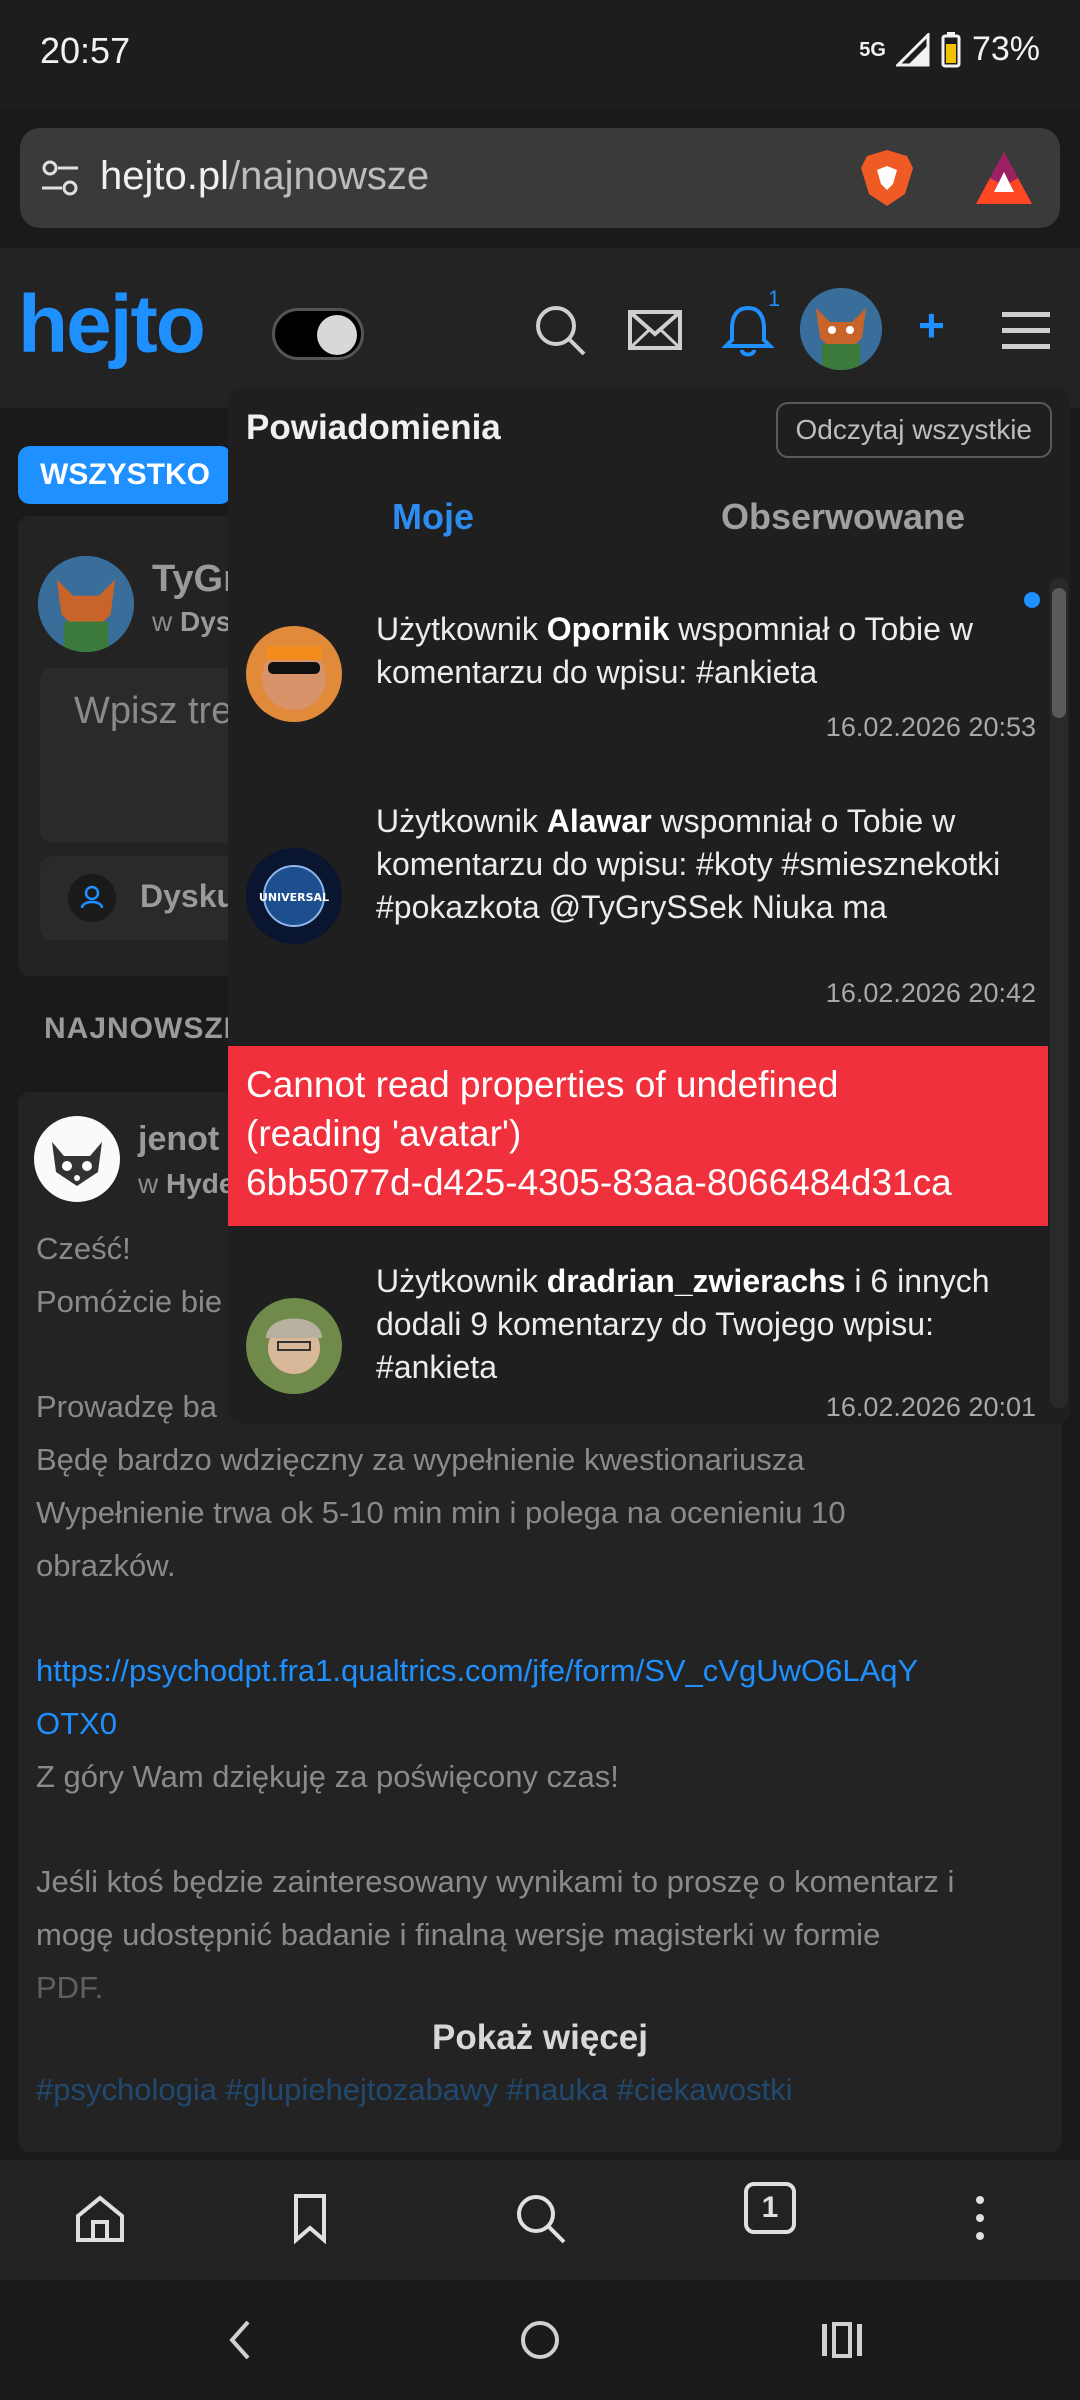  Describe the element at coordinates (930, 1407) in the screenshot. I see `notification-date: 16.02.2026 20:01` at that location.